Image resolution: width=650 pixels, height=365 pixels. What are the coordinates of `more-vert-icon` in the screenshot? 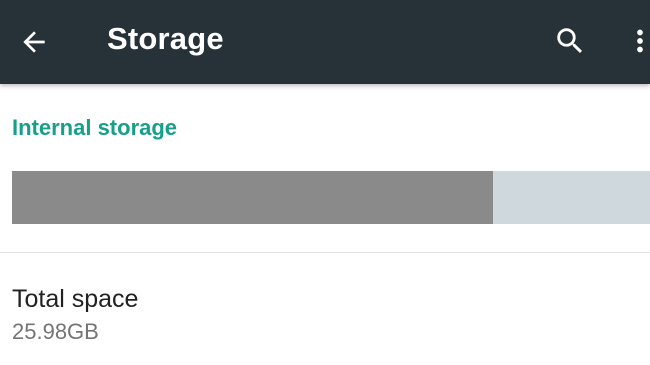 It's located at (640, 41).